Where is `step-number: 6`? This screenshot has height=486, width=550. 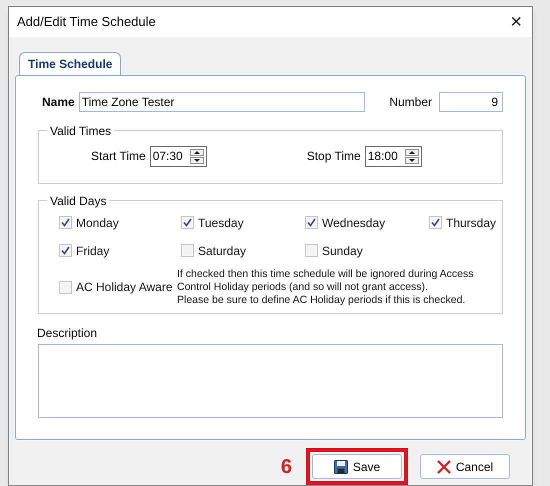
step-number: 6 is located at coordinates (286, 467).